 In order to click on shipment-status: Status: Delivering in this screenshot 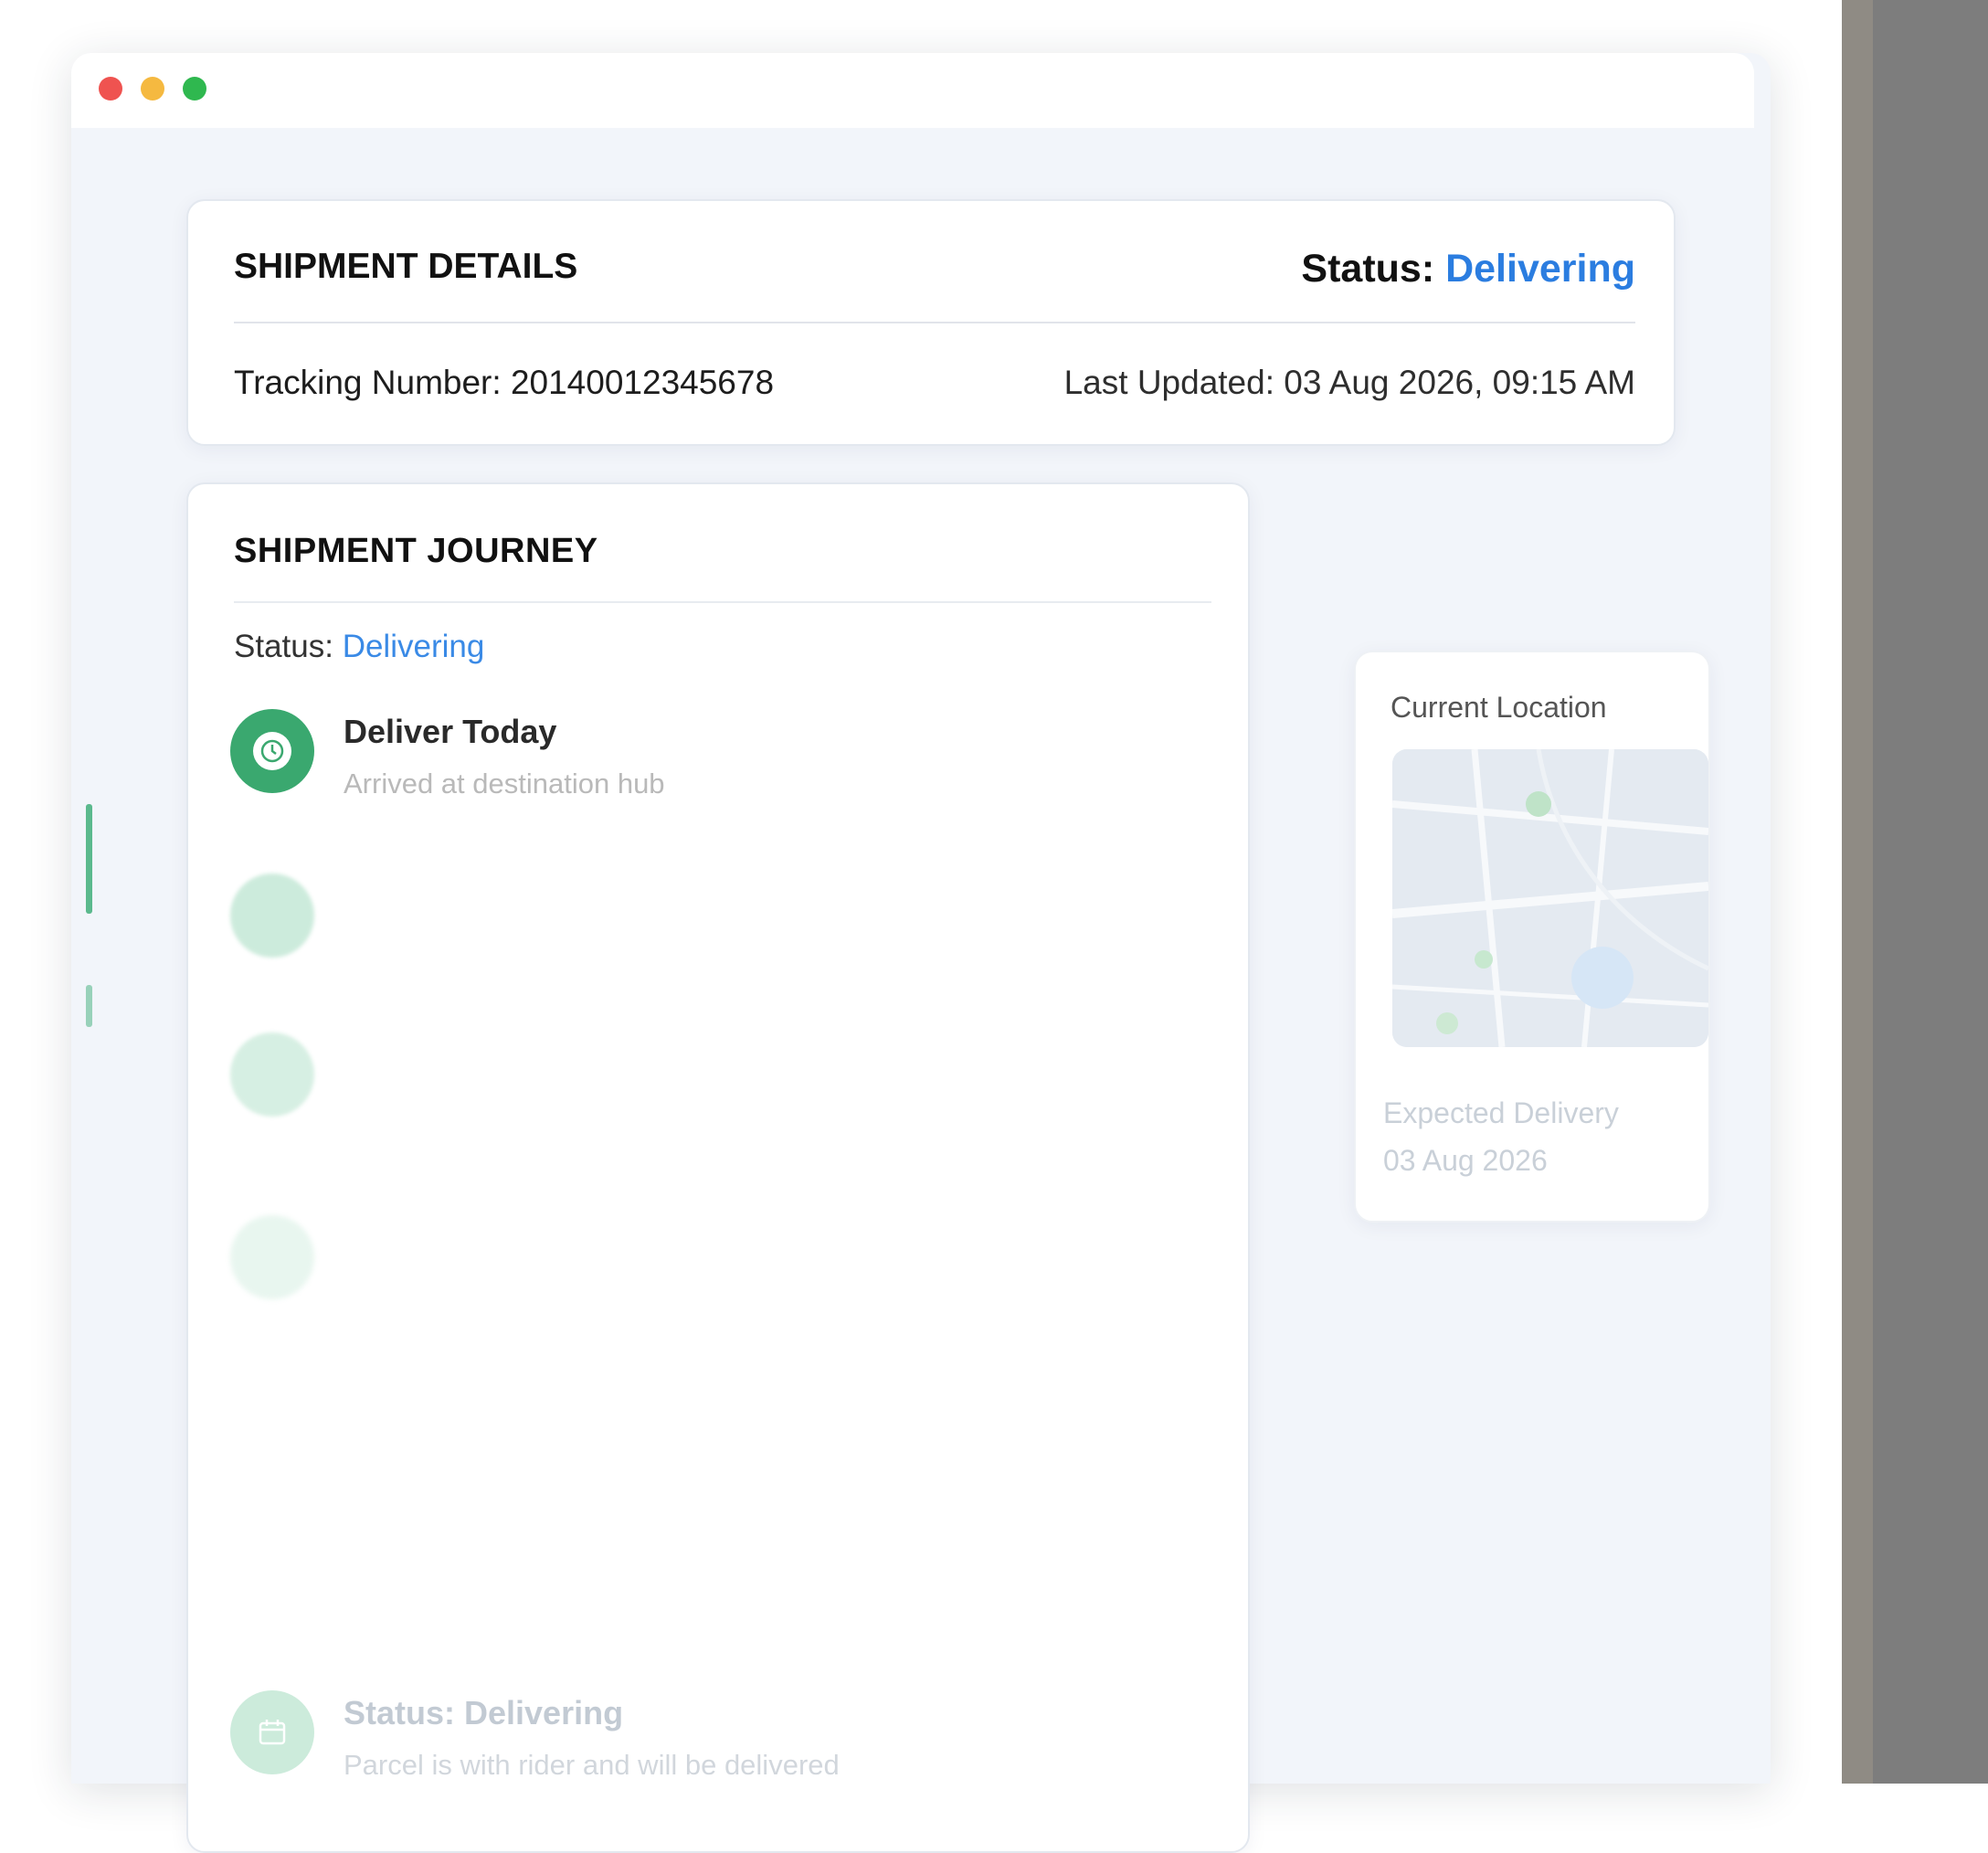, I will do `click(1468, 269)`.